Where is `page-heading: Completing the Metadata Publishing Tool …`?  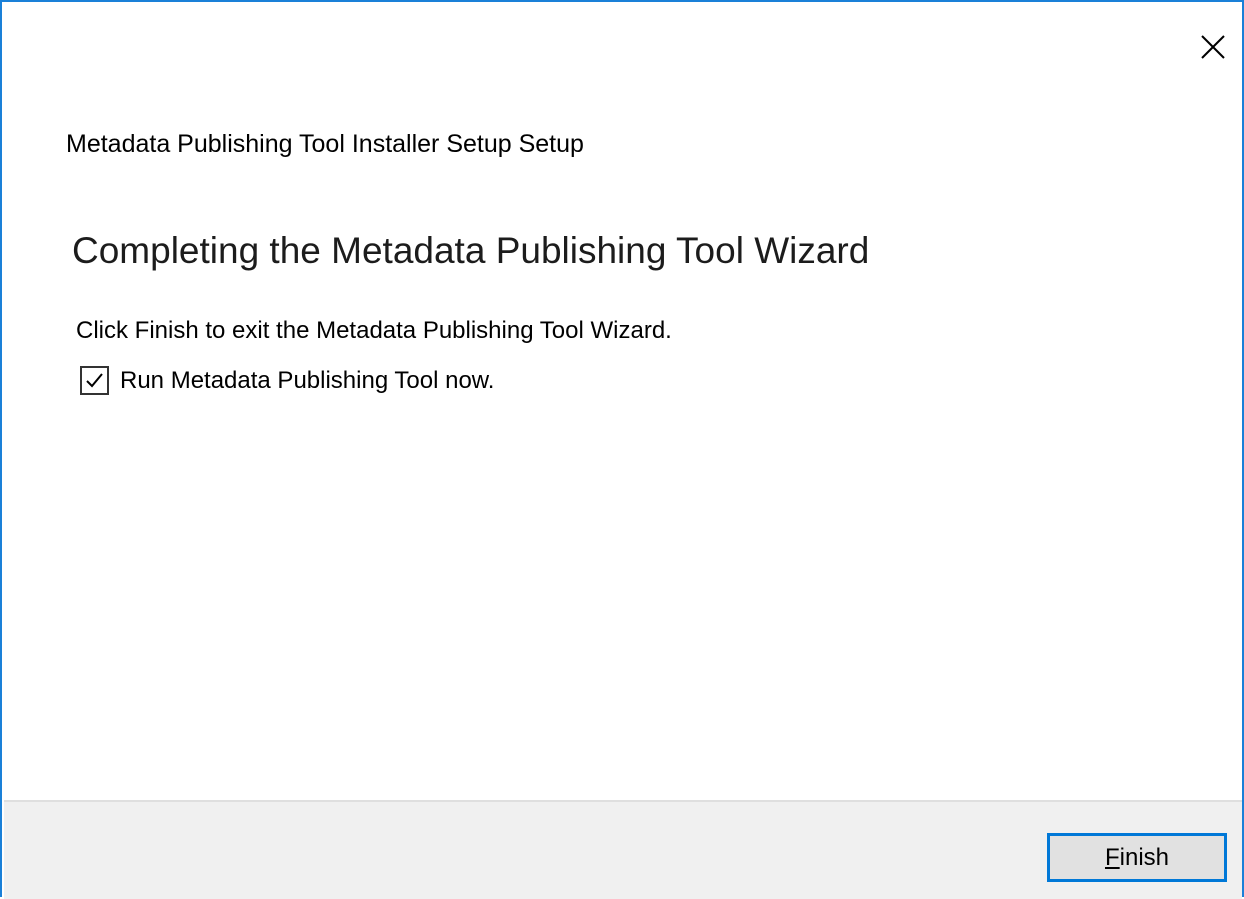
page-heading: Completing the Metadata Publishing Tool … is located at coordinates (471, 250).